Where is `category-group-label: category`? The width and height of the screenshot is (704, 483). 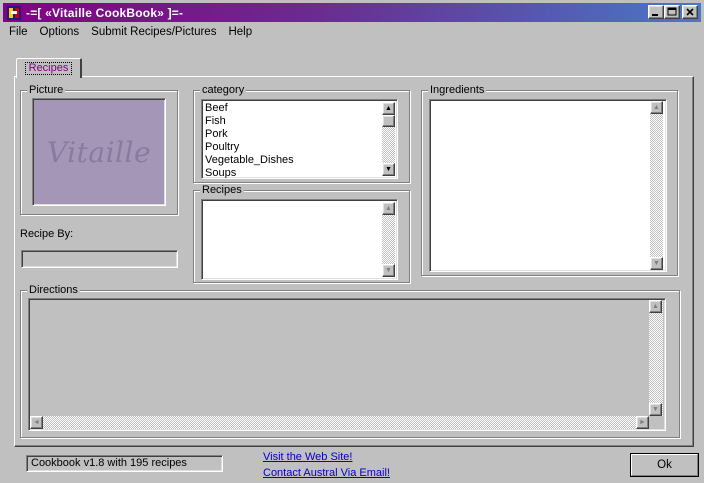 category-group-label: category is located at coordinates (223, 90).